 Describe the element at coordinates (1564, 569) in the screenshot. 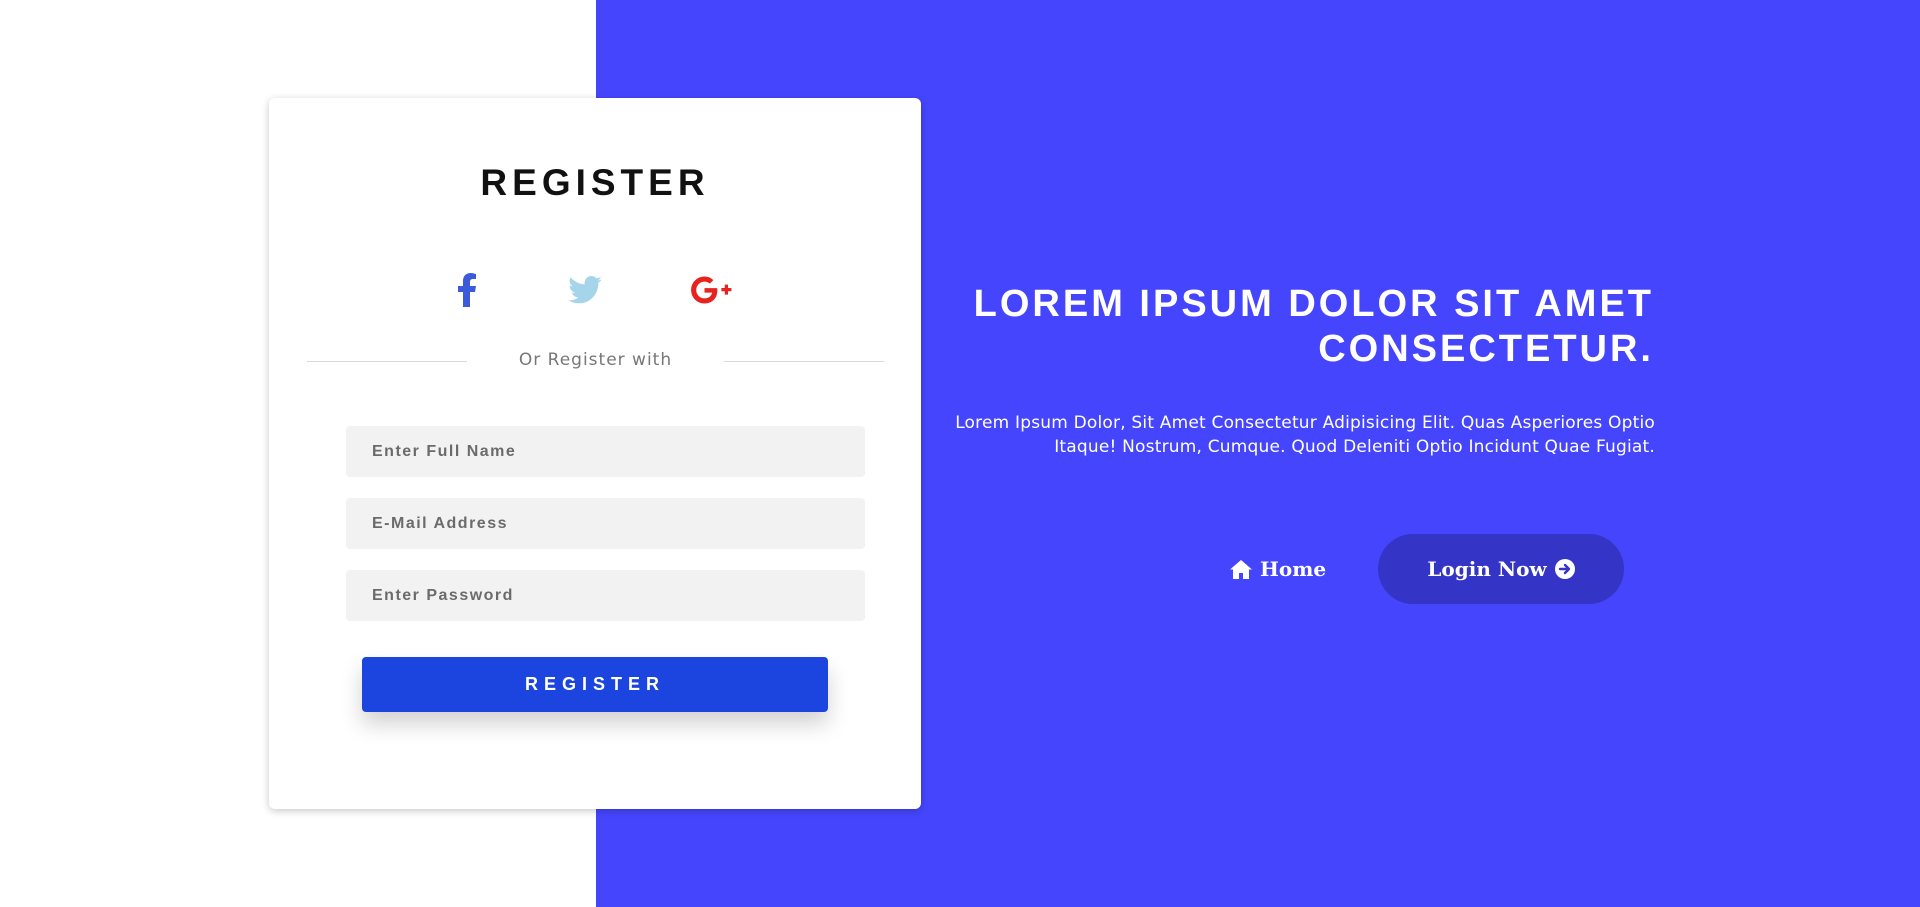

I see `arrow-circle-right-icon` at that location.